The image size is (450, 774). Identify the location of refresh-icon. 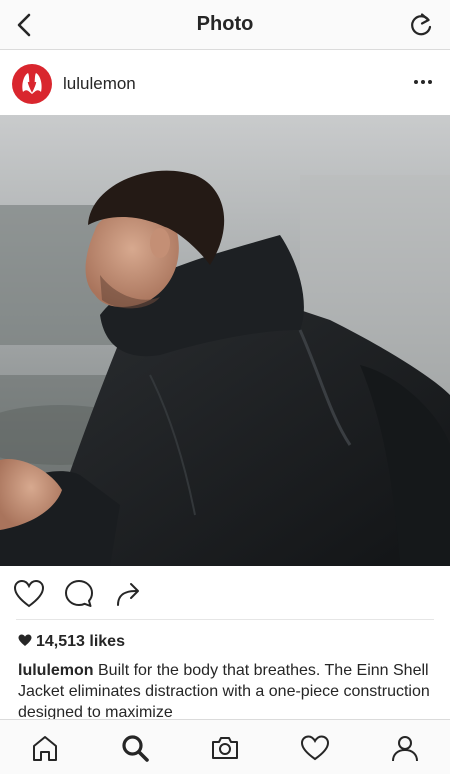
(421, 25).